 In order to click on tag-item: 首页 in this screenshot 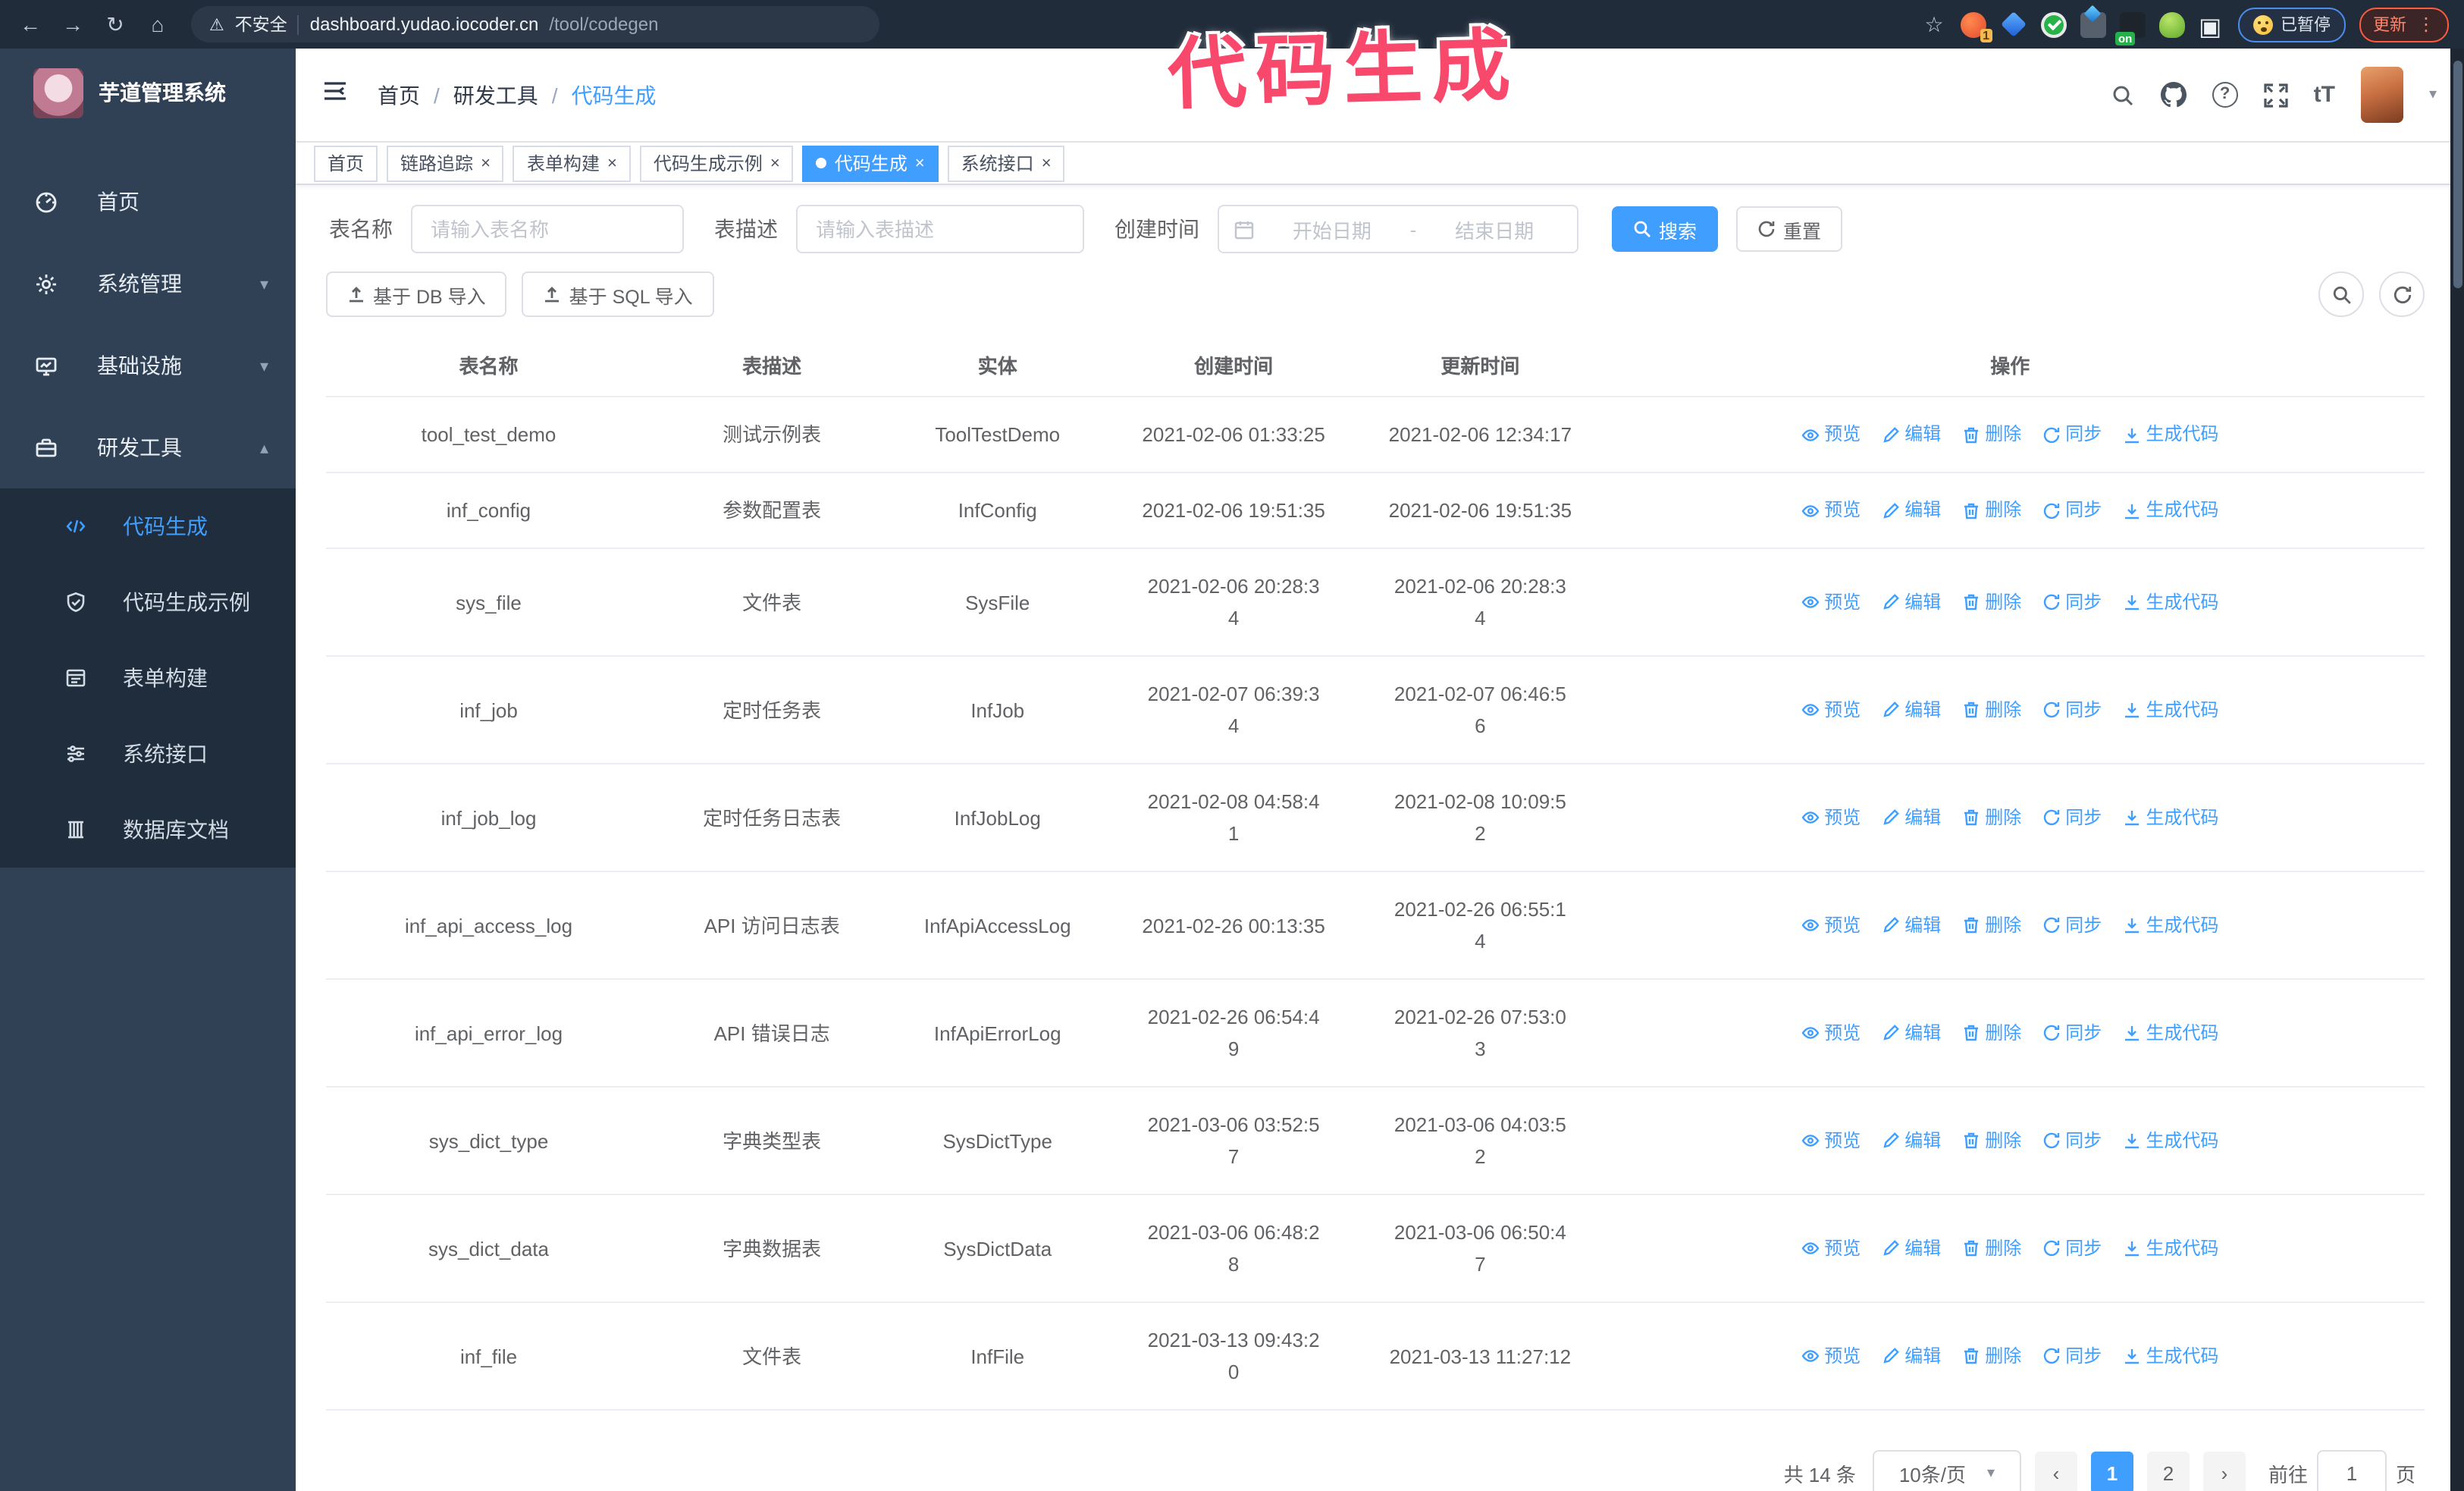, I will do `click(346, 163)`.